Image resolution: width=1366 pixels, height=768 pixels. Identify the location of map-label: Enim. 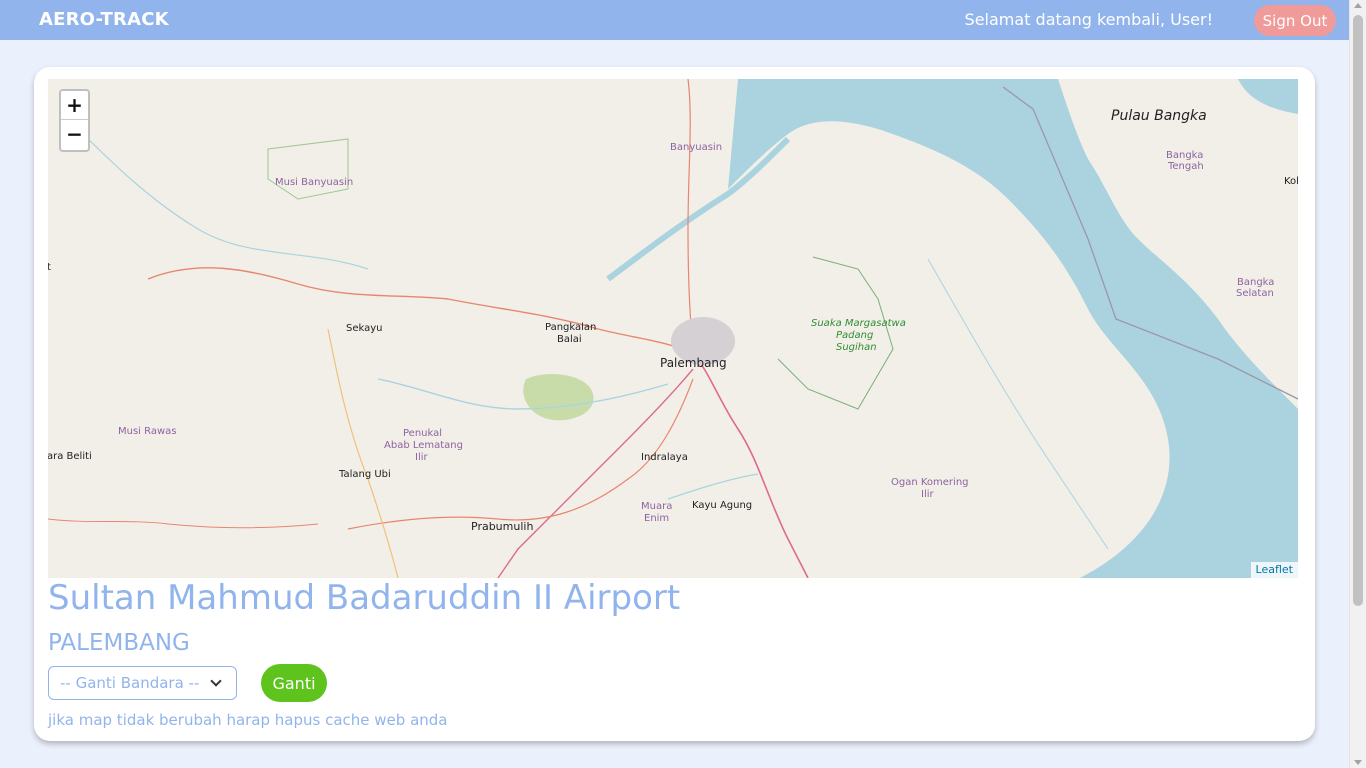
(656, 518).